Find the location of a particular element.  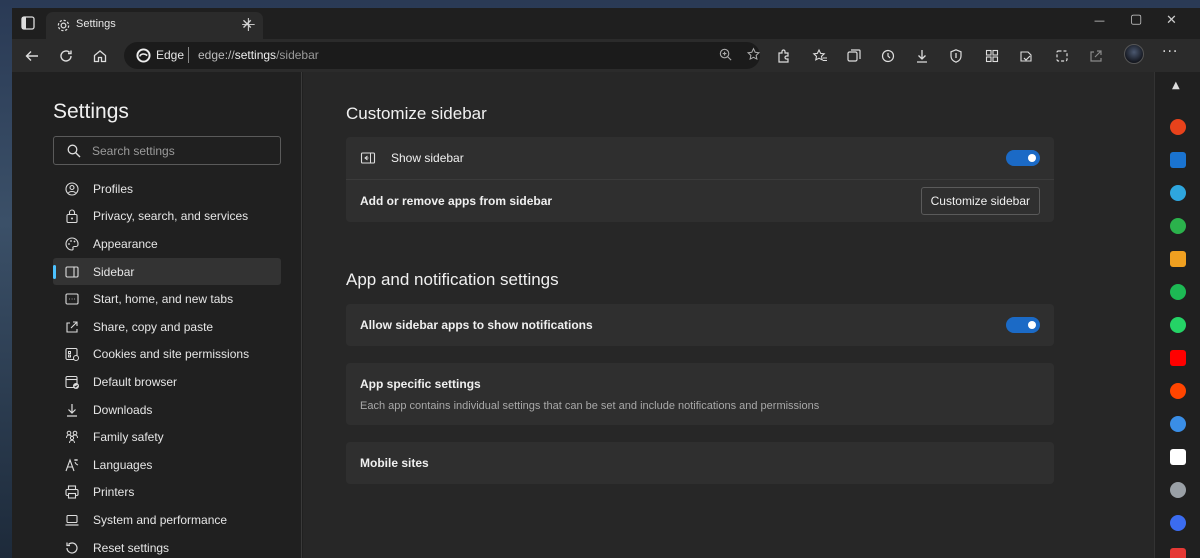

app-notification-heading: App and notification settings is located at coordinates (452, 279).